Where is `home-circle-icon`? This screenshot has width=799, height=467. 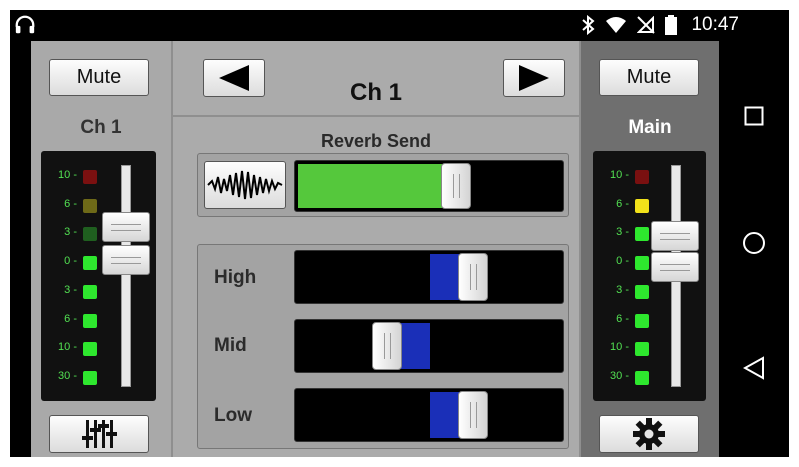 home-circle-icon is located at coordinates (754, 243).